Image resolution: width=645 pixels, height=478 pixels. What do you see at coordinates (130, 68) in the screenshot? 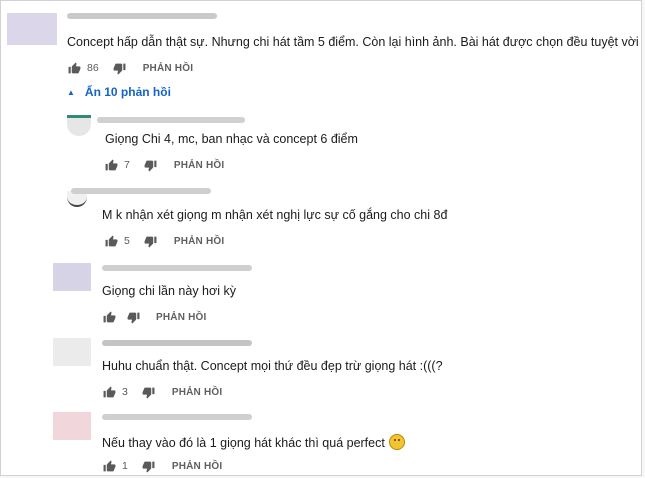
I see `comment-actions: 86 PHẢN HỒI` at bounding box center [130, 68].